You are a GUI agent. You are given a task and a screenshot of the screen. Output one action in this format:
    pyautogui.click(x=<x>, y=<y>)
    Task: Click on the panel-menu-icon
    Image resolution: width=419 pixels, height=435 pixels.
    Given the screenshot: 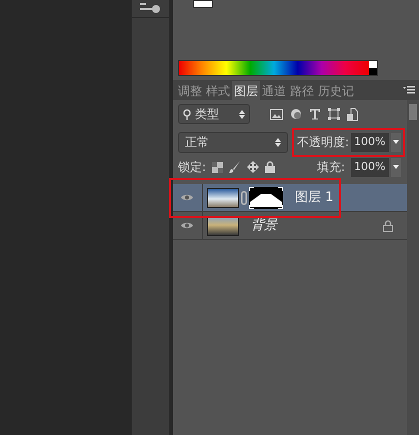 What is the action you would take?
    pyautogui.click(x=408, y=90)
    